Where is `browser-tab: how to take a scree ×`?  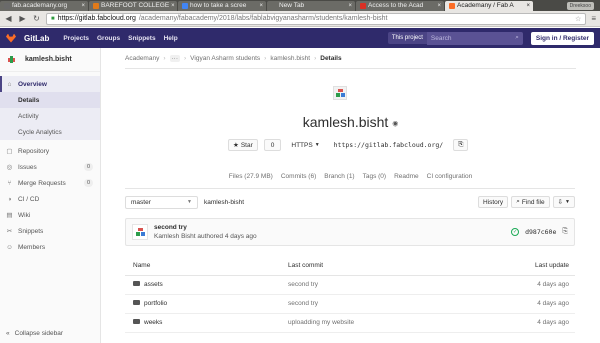
browser-tab: how to take a scree × is located at coordinates (222, 6).